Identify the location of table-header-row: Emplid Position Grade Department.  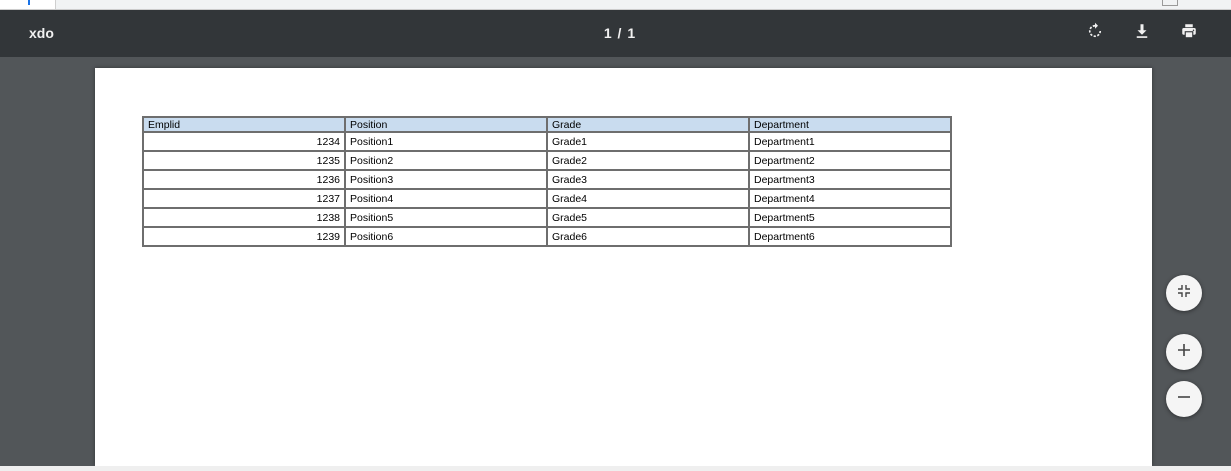
(547, 124).